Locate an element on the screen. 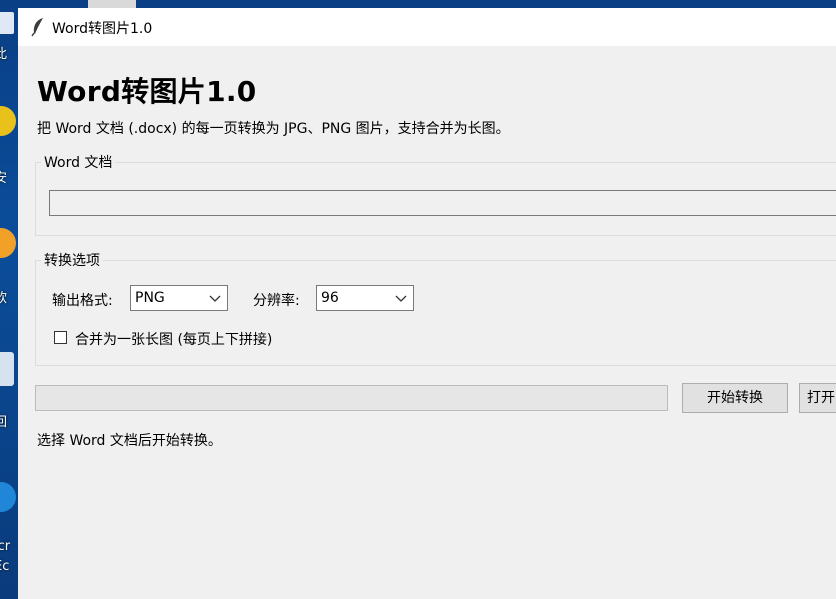 This screenshot has height=599, width=836. desktop-icon-this-pc is located at coordinates (7, 23).